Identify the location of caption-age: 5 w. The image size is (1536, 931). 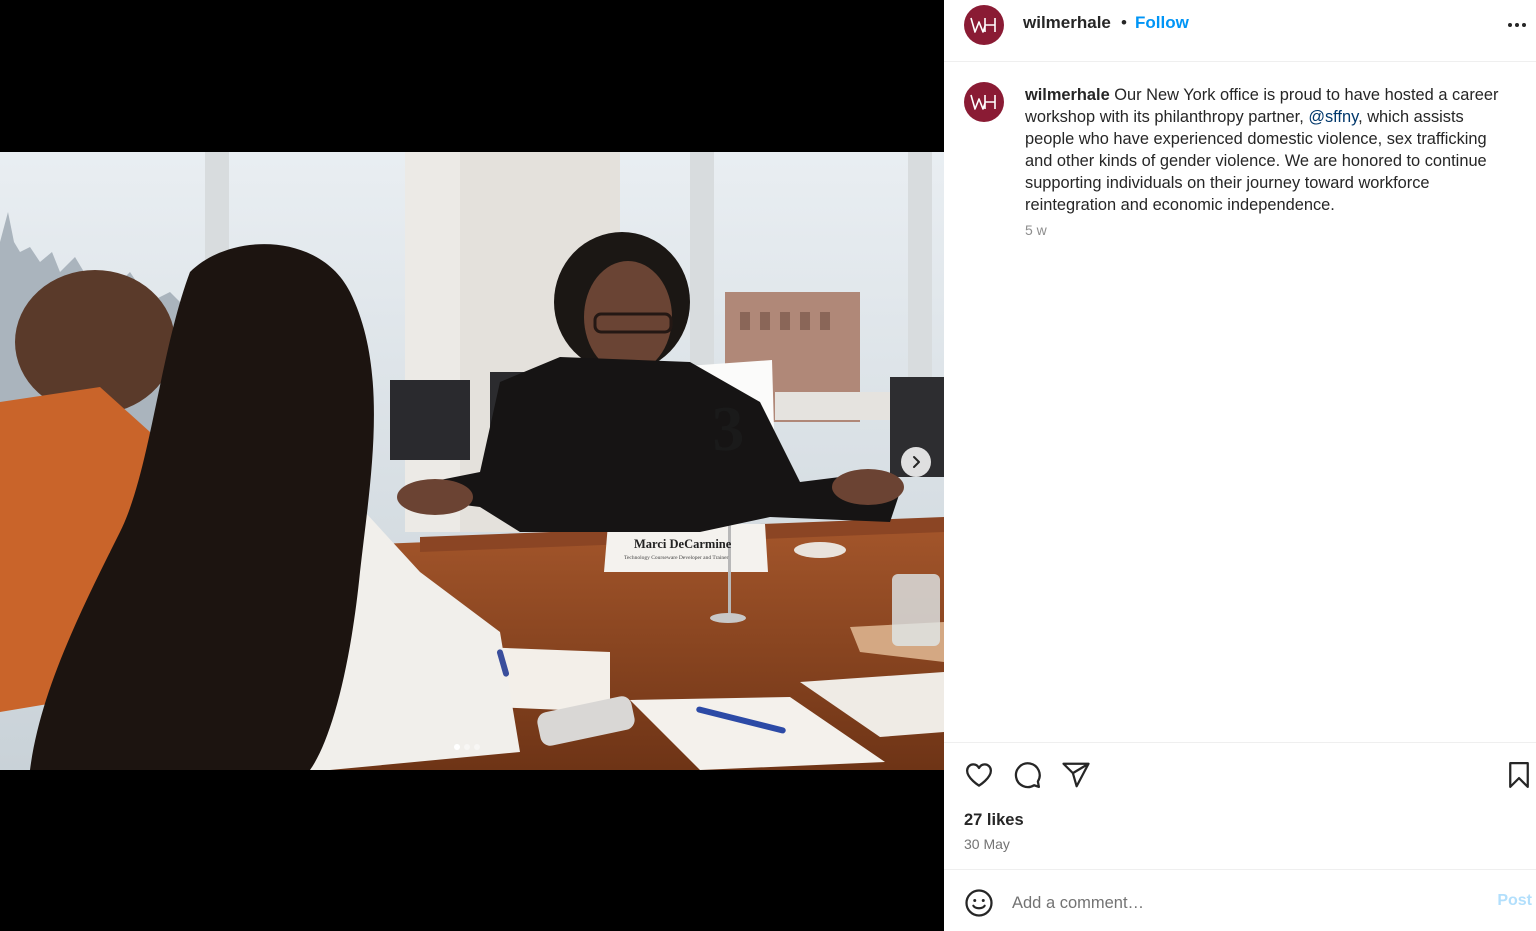
(1036, 230).